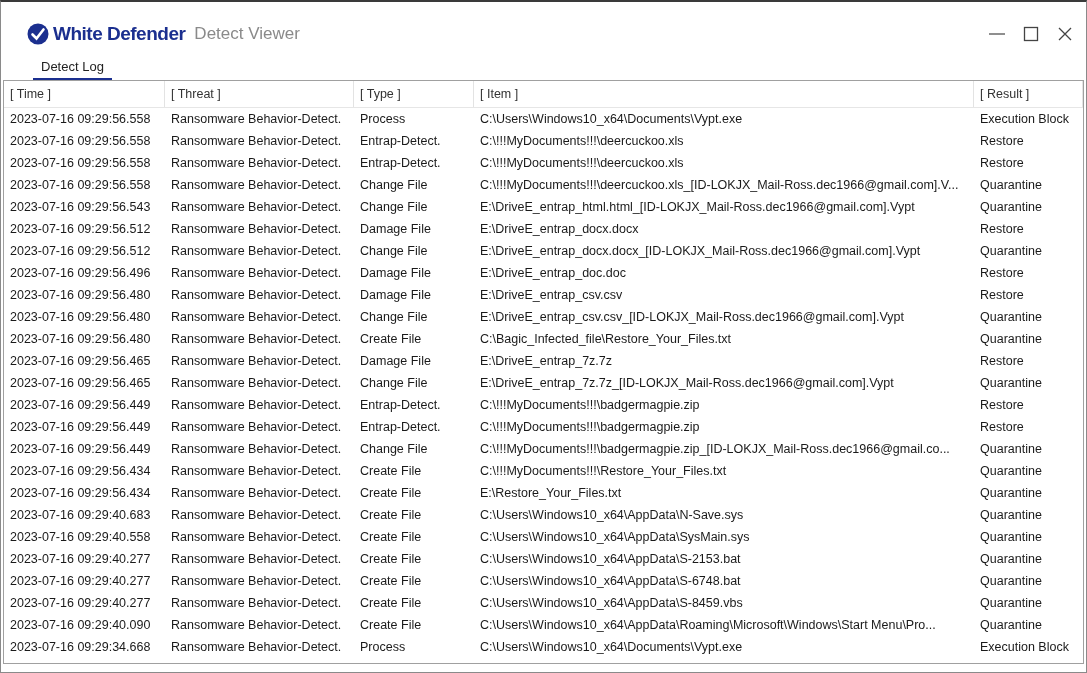 This screenshot has height=673, width=1087. Describe the element at coordinates (38, 34) in the screenshot. I see `check-logo-icon` at that location.